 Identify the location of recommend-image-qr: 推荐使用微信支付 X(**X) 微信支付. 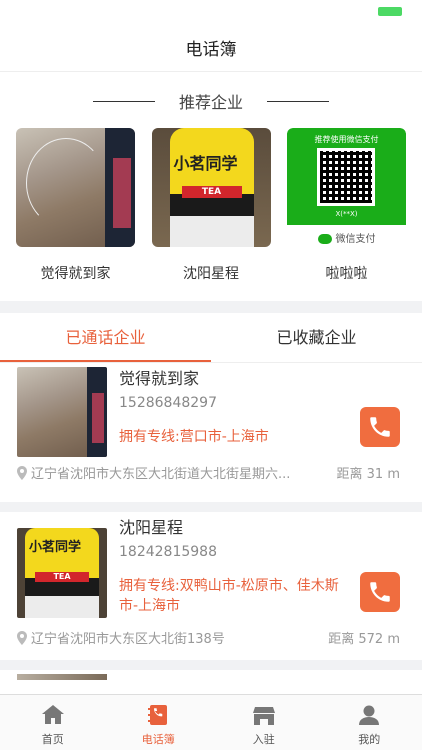
(346, 187).